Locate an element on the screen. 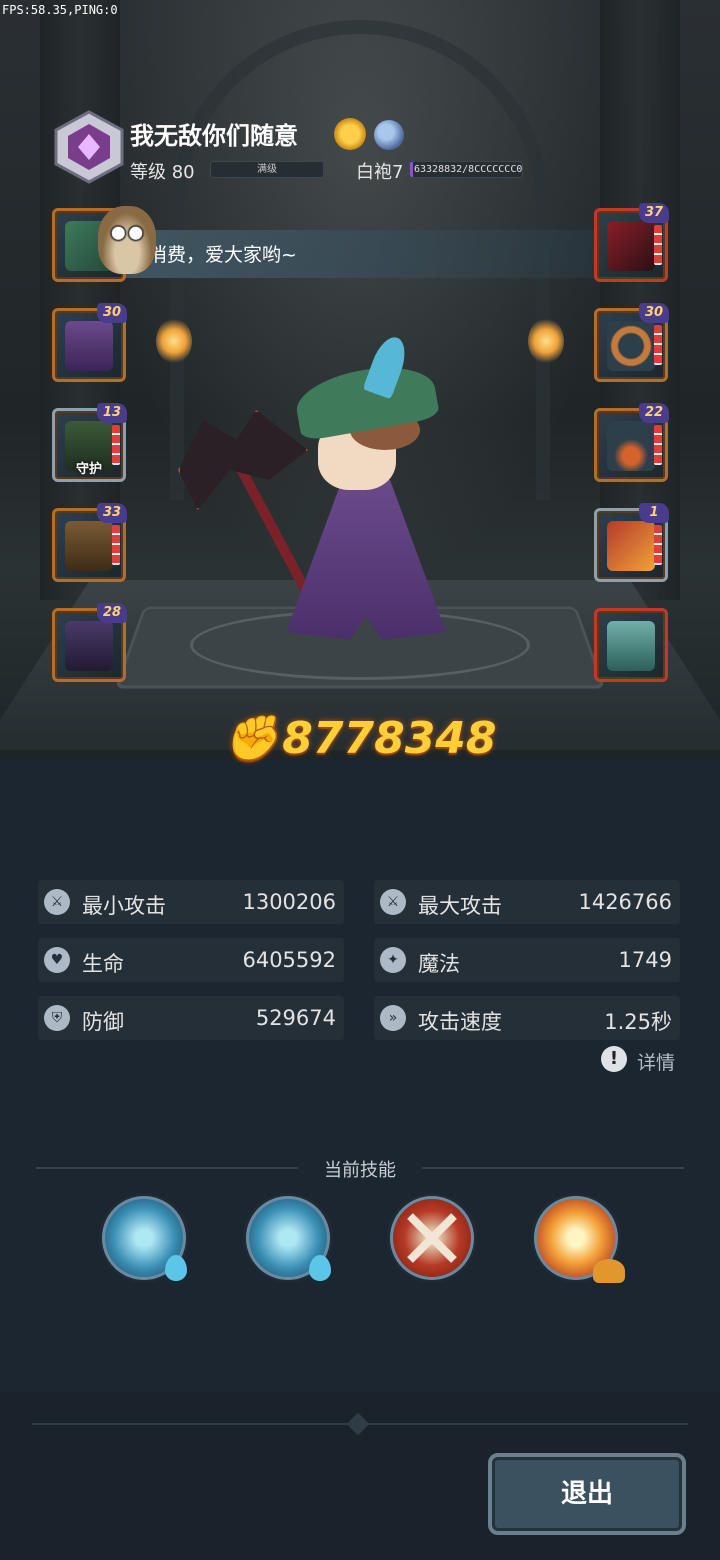  robe-progress-bar: 63328832/8CCCCCCC0 is located at coordinates (466, 169).